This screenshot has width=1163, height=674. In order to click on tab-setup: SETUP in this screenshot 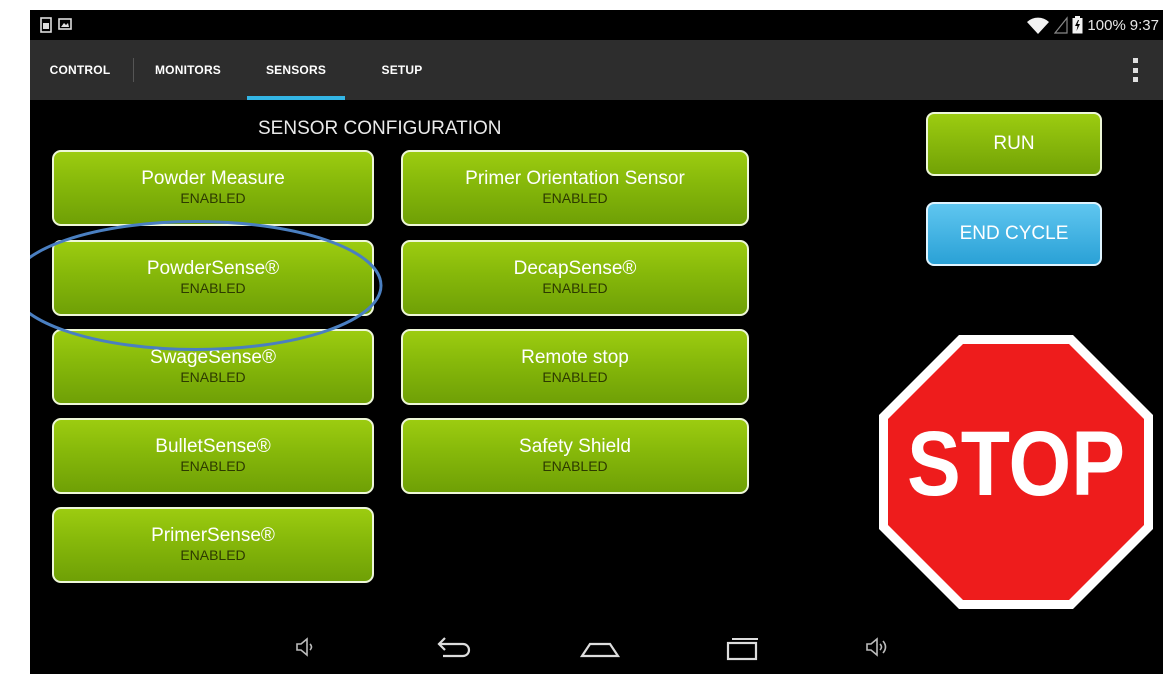, I will do `click(402, 70)`.